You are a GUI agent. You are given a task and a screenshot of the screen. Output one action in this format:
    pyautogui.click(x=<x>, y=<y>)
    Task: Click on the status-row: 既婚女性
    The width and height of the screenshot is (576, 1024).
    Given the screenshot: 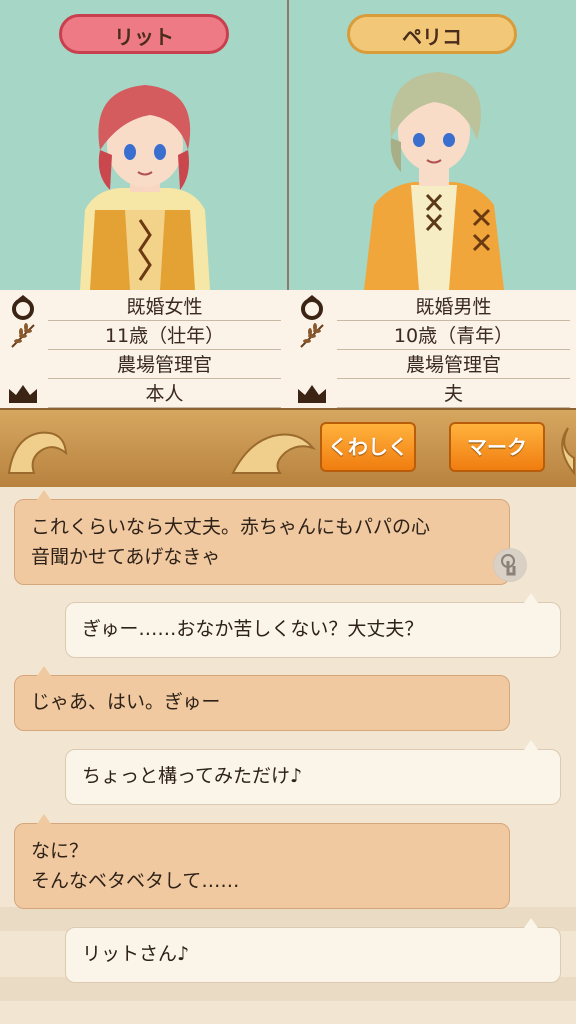 What is the action you would take?
    pyautogui.click(x=143, y=306)
    